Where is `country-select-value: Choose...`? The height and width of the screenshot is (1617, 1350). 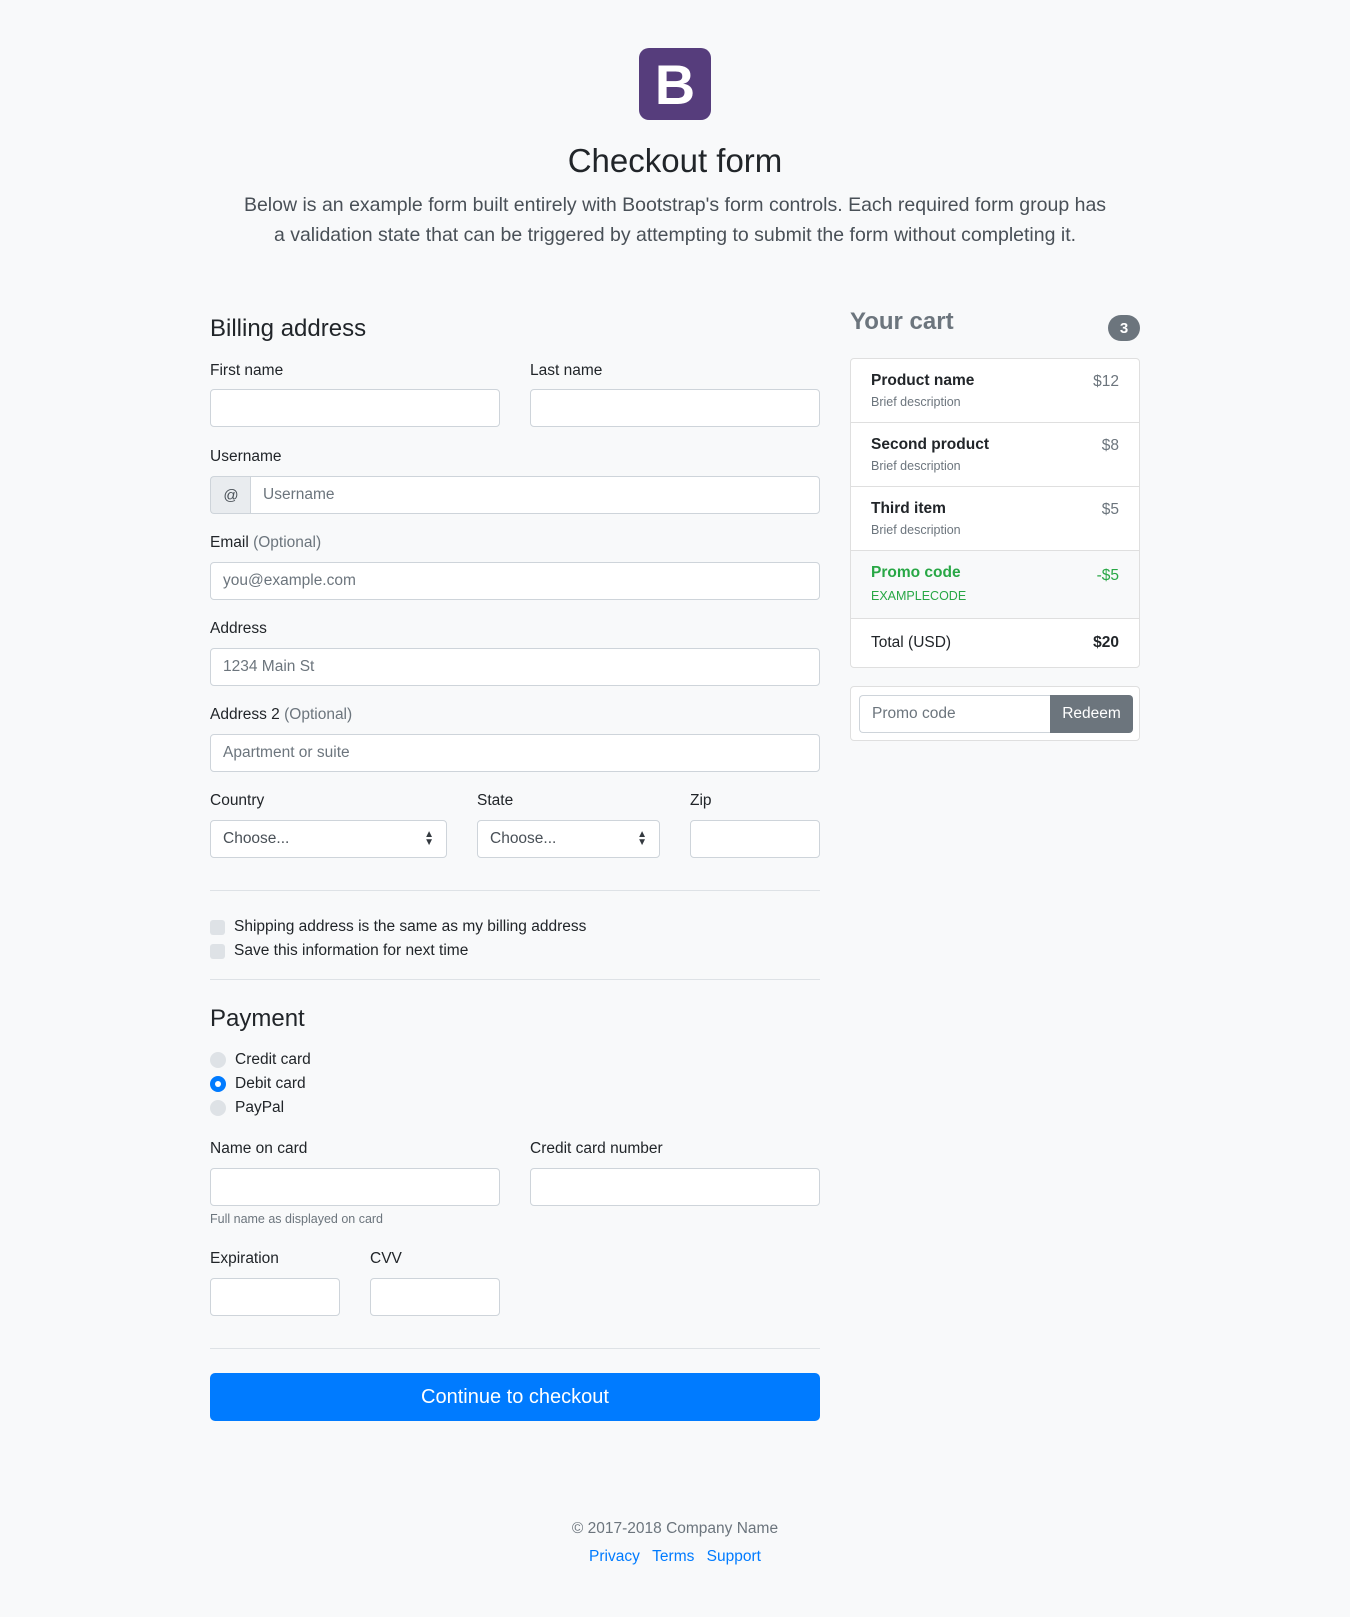
country-select-value: Choose... is located at coordinates (256, 838).